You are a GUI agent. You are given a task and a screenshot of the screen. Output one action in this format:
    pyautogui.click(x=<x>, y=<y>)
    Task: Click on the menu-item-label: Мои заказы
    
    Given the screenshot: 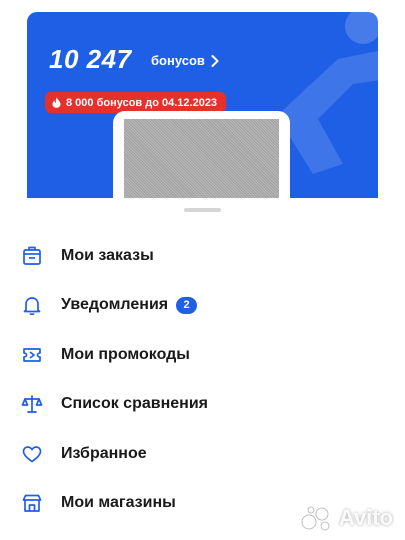 What is the action you would take?
    pyautogui.click(x=107, y=255)
    